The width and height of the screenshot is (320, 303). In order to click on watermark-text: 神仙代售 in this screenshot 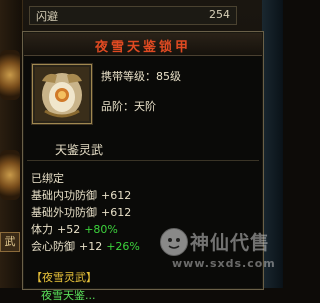, I will do `click(230, 243)`.